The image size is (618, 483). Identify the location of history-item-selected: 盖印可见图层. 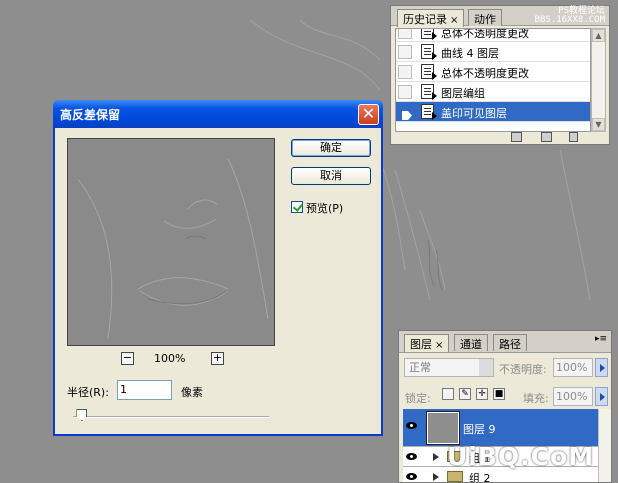
(493, 112).